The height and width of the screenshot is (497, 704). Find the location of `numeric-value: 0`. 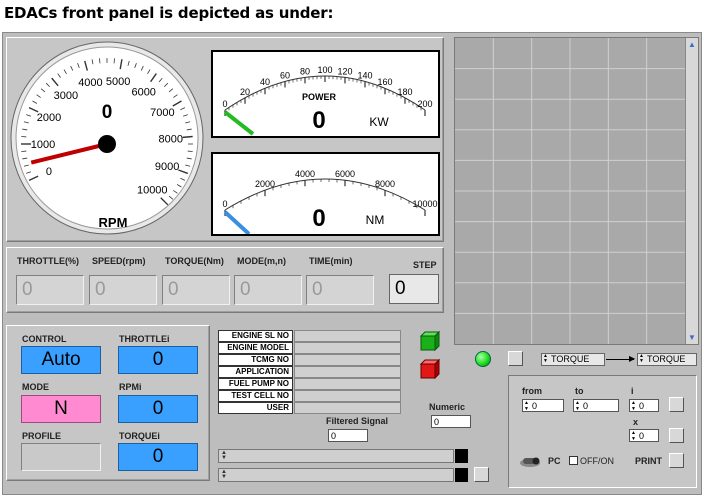

numeric-value: 0 is located at coordinates (451, 421).